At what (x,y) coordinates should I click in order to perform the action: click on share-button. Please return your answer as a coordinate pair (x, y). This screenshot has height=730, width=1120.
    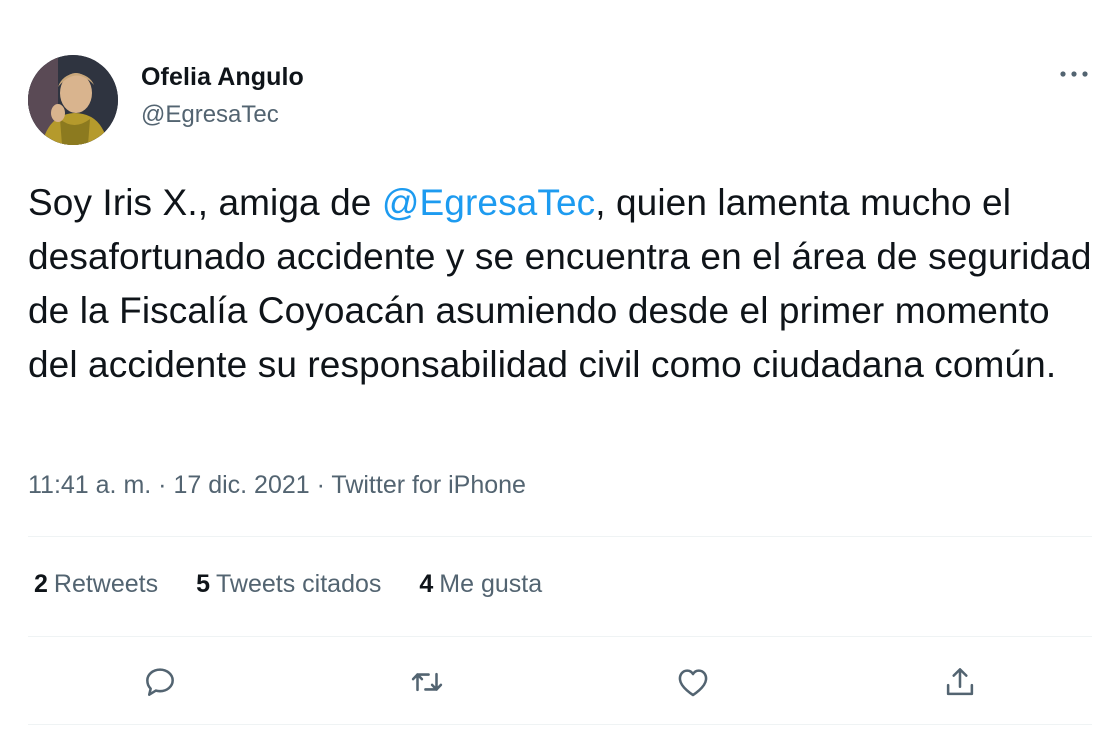
    Looking at the image, I should click on (960, 682).